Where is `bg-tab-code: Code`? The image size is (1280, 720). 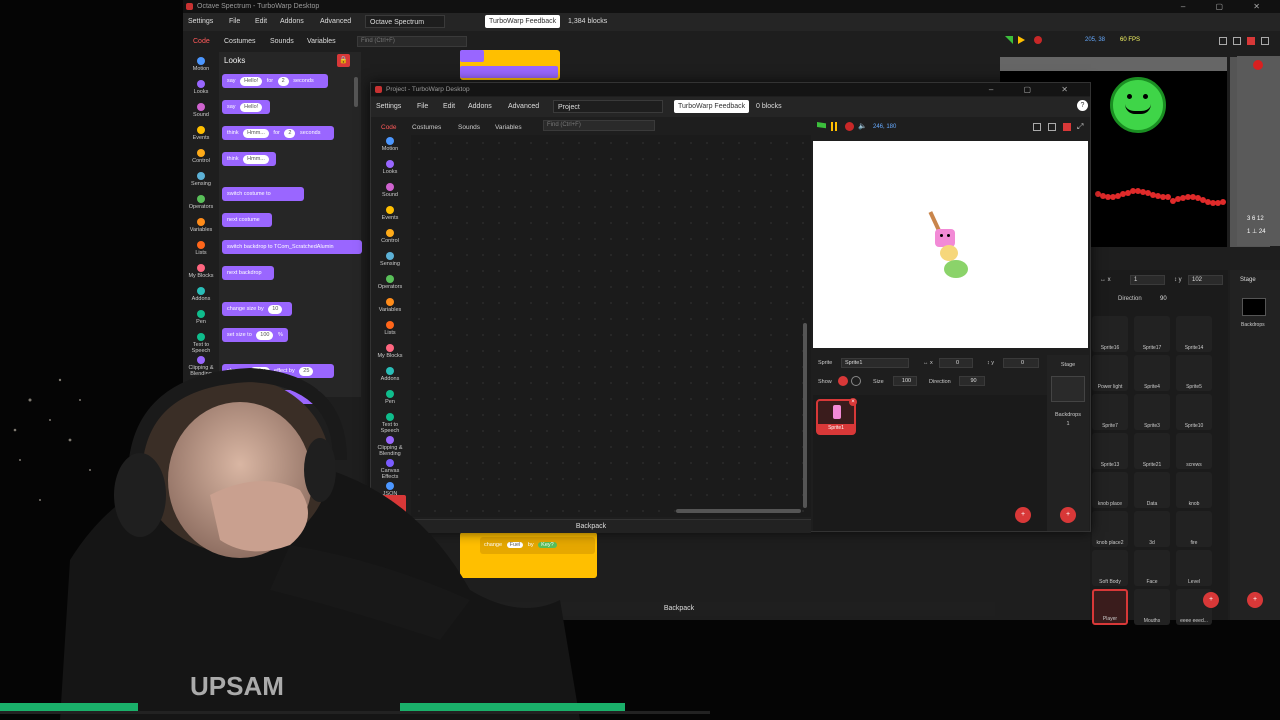
bg-tab-code: Code is located at coordinates (201, 41).